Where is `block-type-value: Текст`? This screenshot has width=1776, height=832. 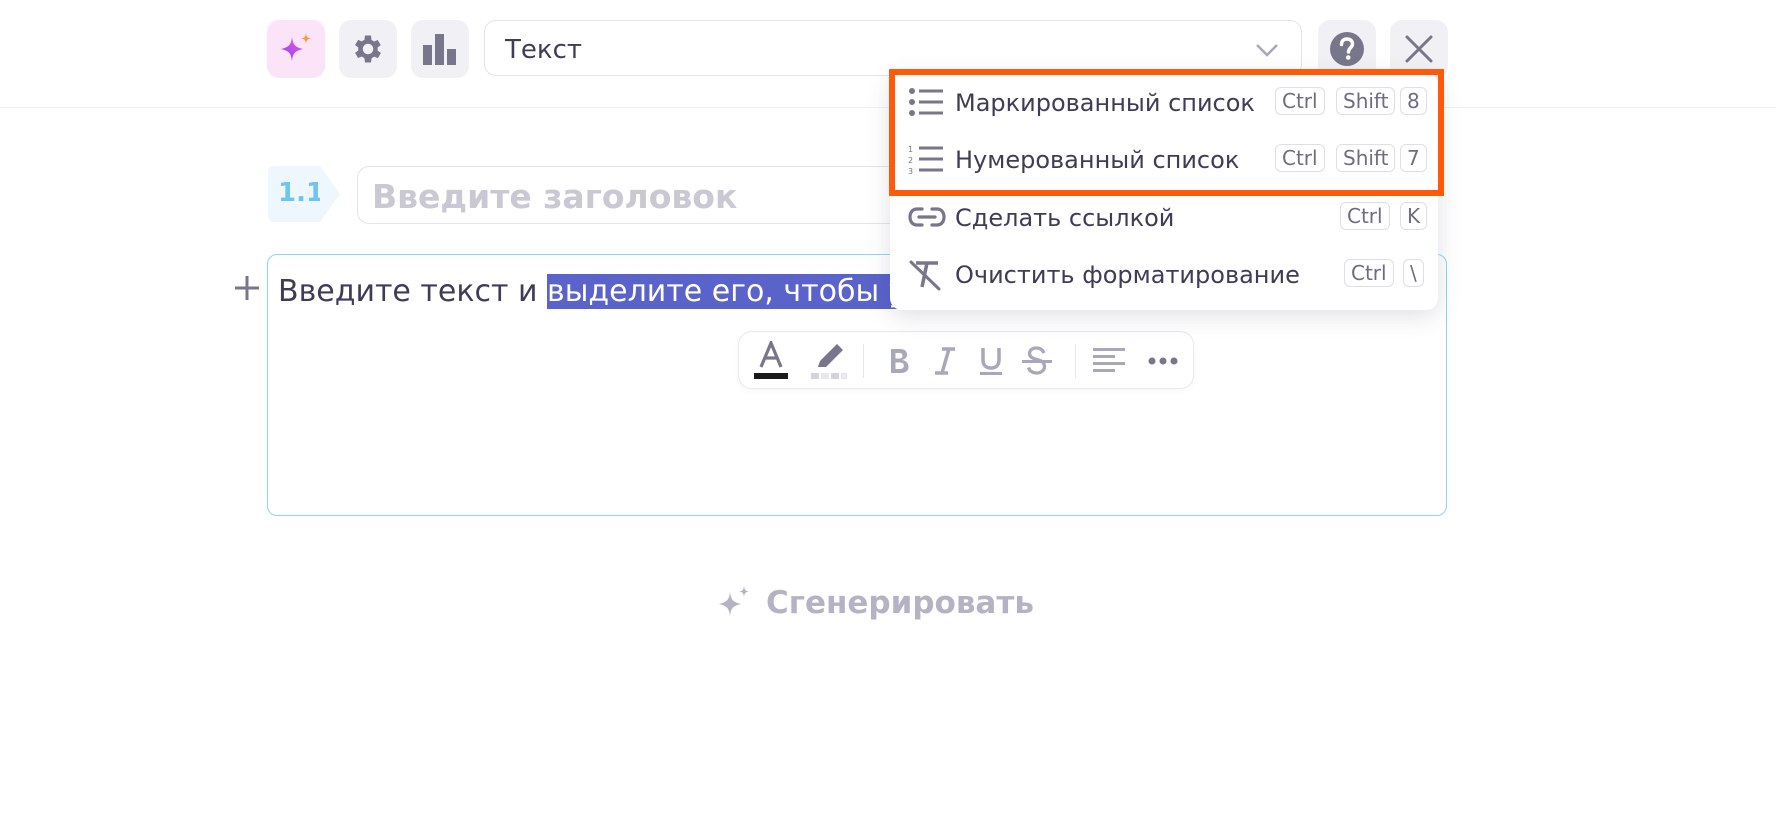
block-type-value: Текст is located at coordinates (544, 50).